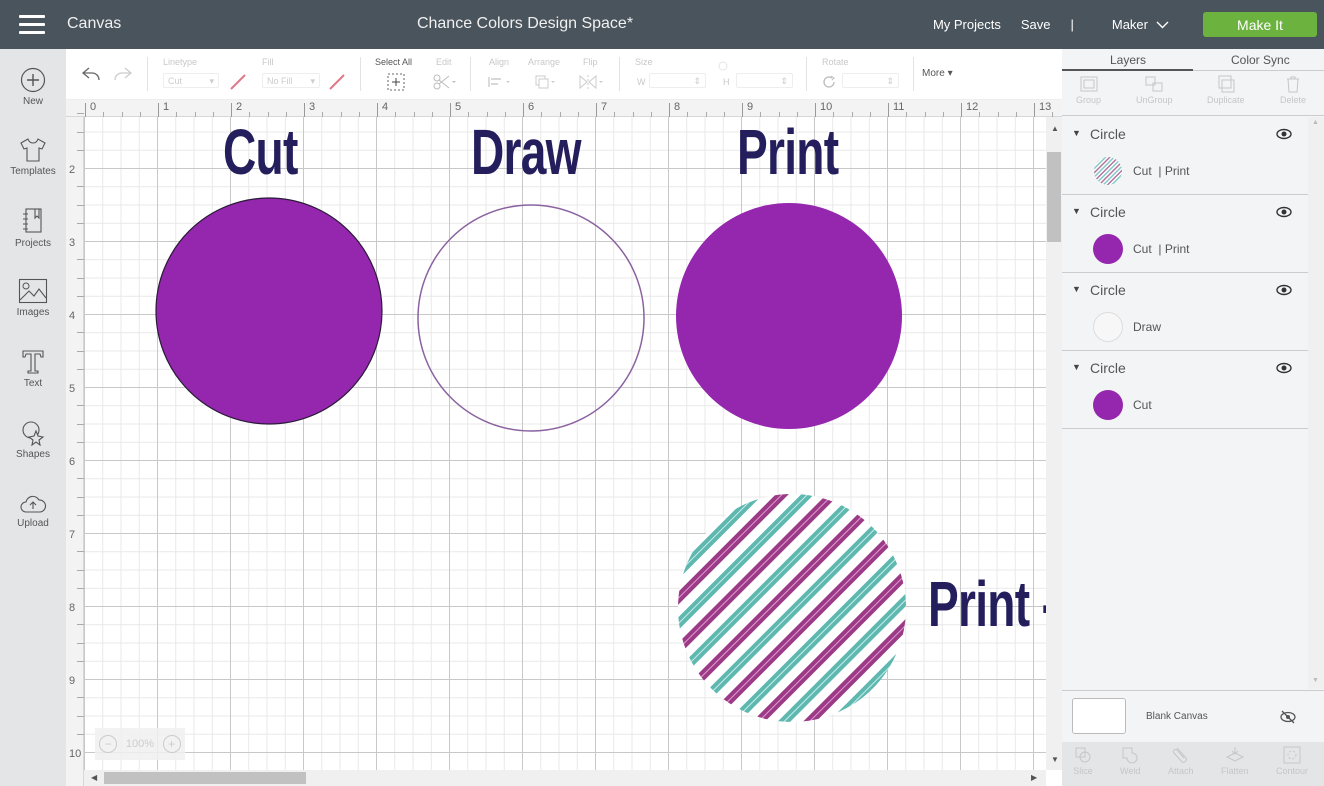 Image resolution: width=1324 pixels, height=786 pixels. What do you see at coordinates (967, 24) in the screenshot?
I see `my-projects-link: My Projects` at bounding box center [967, 24].